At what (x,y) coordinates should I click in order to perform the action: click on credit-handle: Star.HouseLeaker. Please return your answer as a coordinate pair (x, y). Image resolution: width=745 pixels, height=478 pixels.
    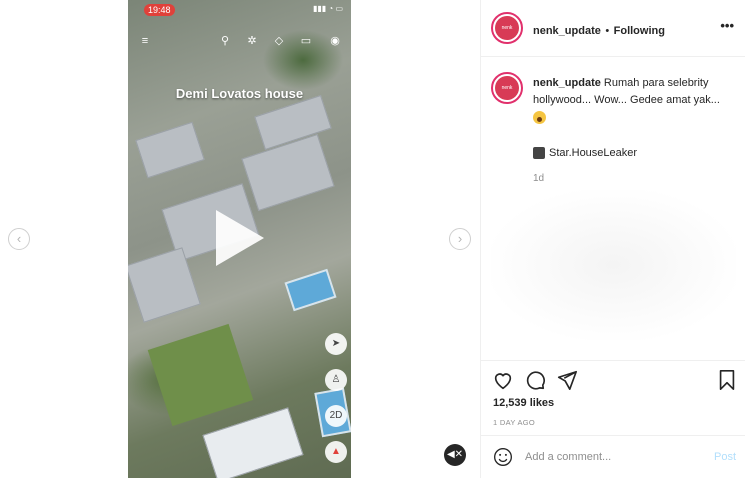
    Looking at the image, I should click on (593, 153).